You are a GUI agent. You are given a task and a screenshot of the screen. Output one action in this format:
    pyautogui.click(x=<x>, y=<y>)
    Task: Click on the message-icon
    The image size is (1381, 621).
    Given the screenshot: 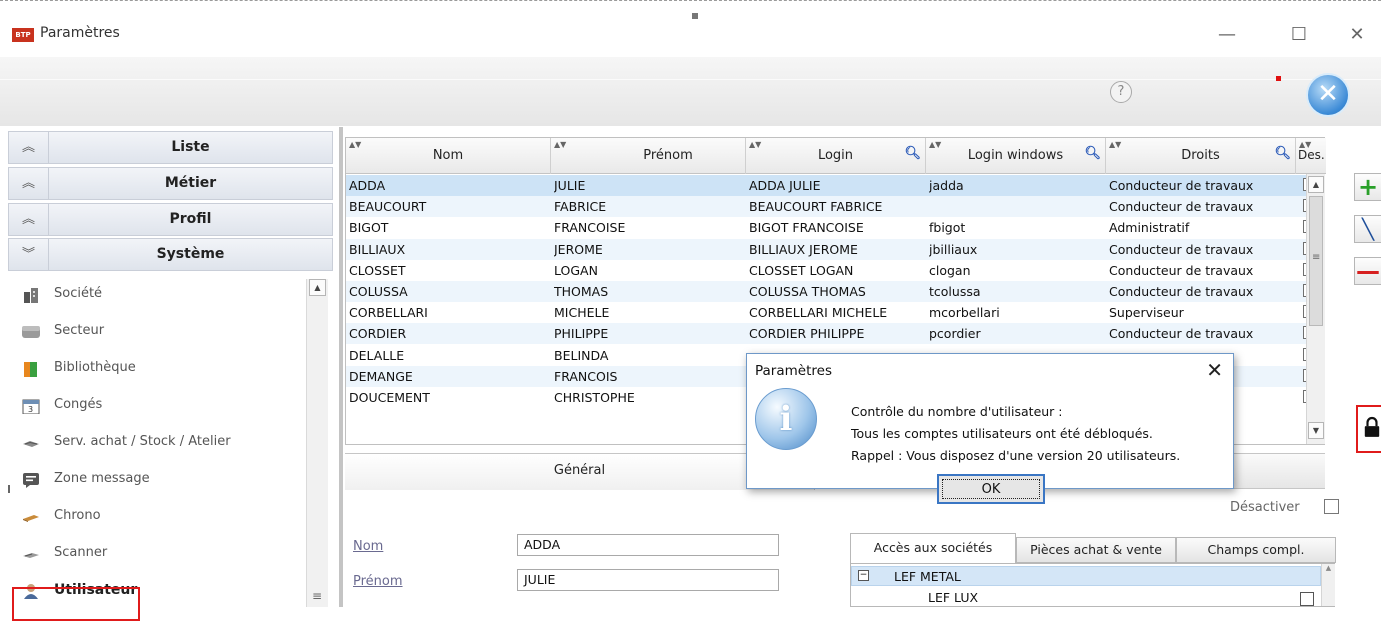 What is the action you would take?
    pyautogui.click(x=31, y=480)
    